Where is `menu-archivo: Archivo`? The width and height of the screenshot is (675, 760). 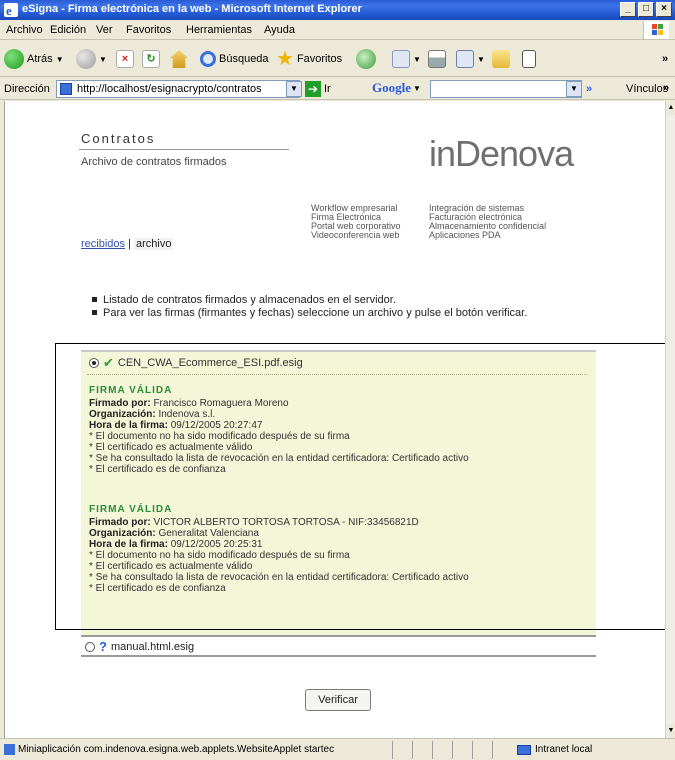 menu-archivo: Archivo is located at coordinates (24, 30).